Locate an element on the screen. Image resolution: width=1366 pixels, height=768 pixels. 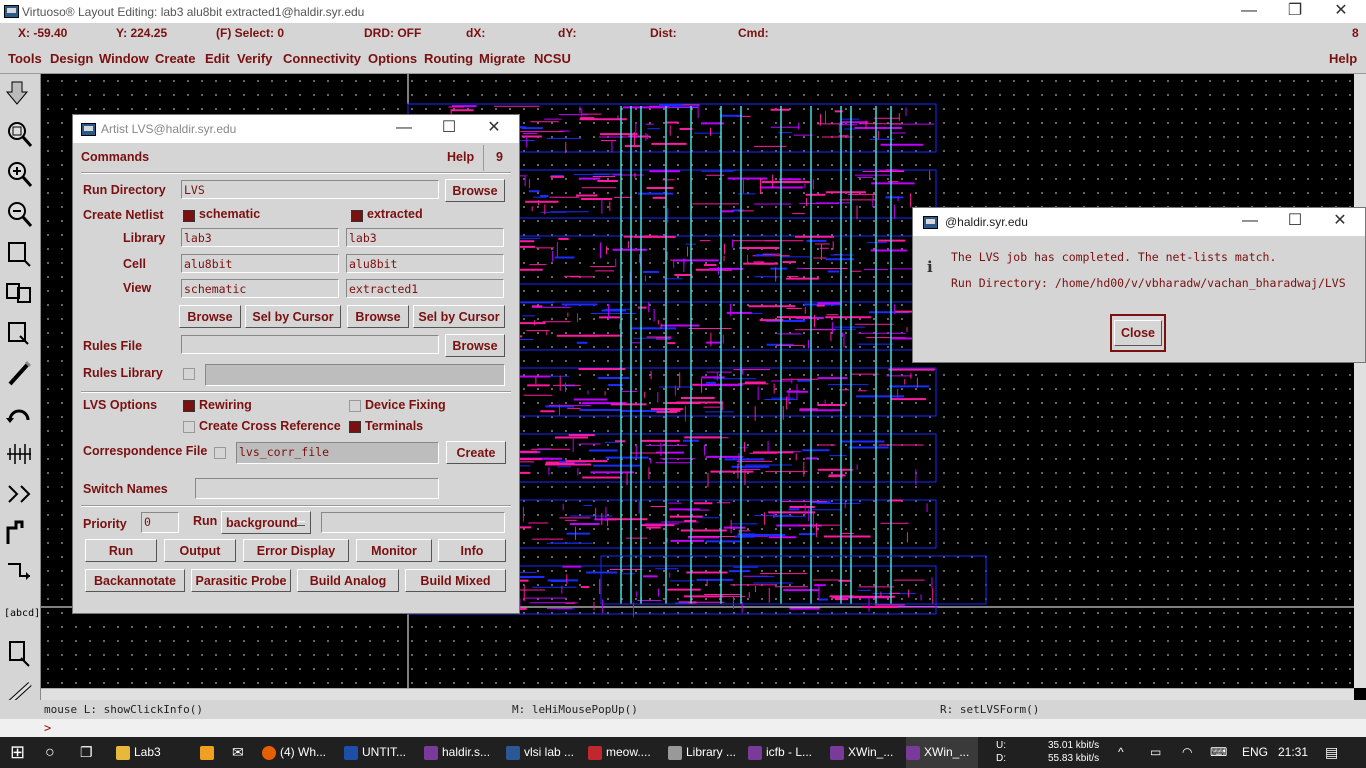
run-directory-input: LVS is located at coordinates (310, 189).